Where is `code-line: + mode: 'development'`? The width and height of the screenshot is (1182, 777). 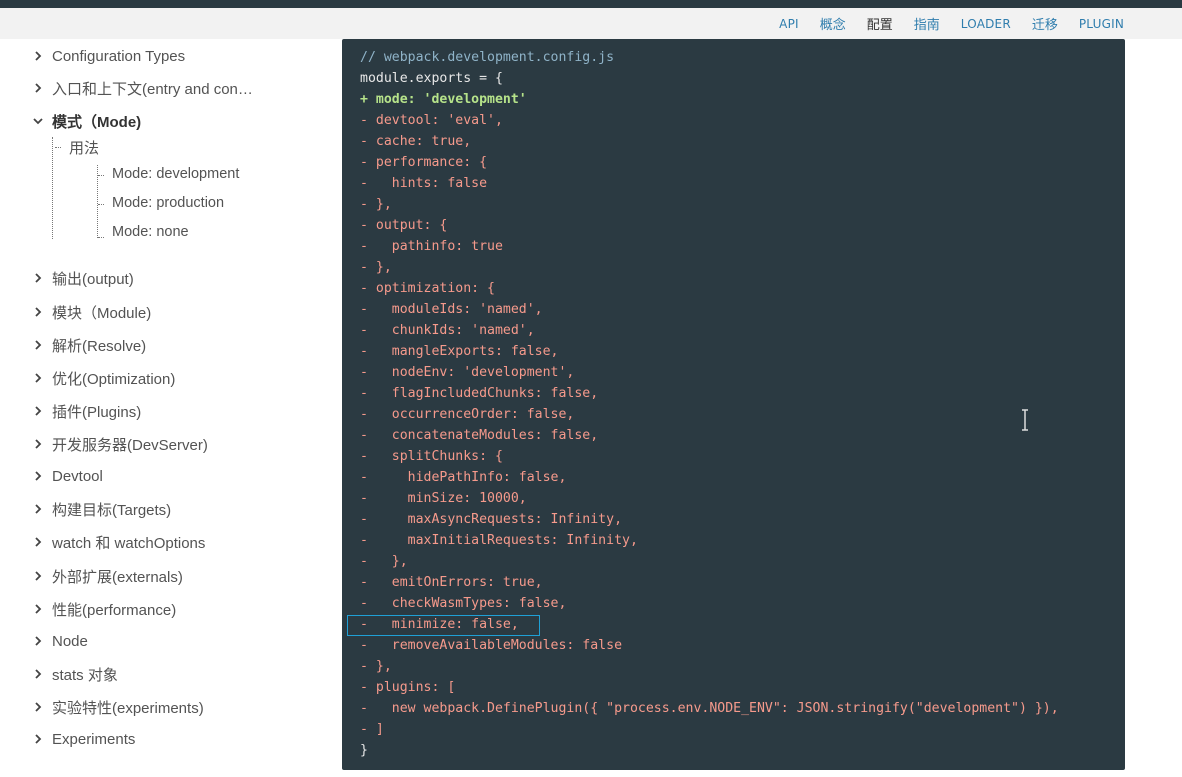
code-line: + mode: 'development' is located at coordinates (443, 99).